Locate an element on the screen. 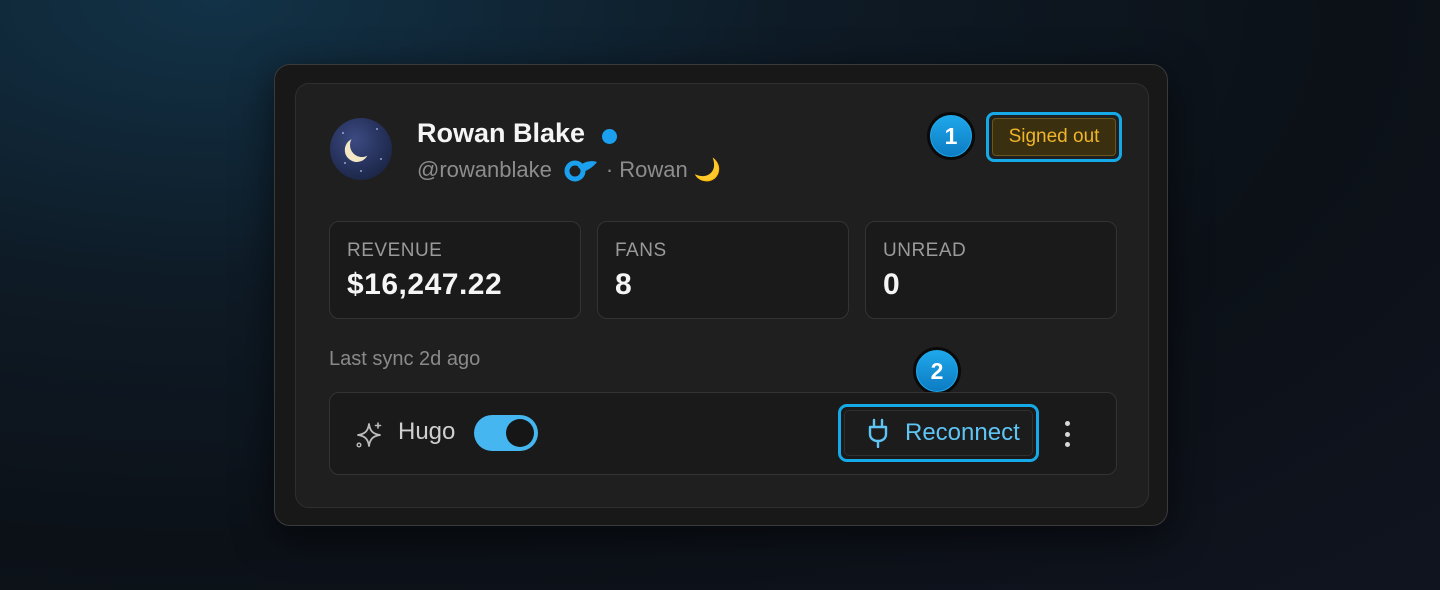 The height and width of the screenshot is (590, 1440). avatar is located at coordinates (361, 149).